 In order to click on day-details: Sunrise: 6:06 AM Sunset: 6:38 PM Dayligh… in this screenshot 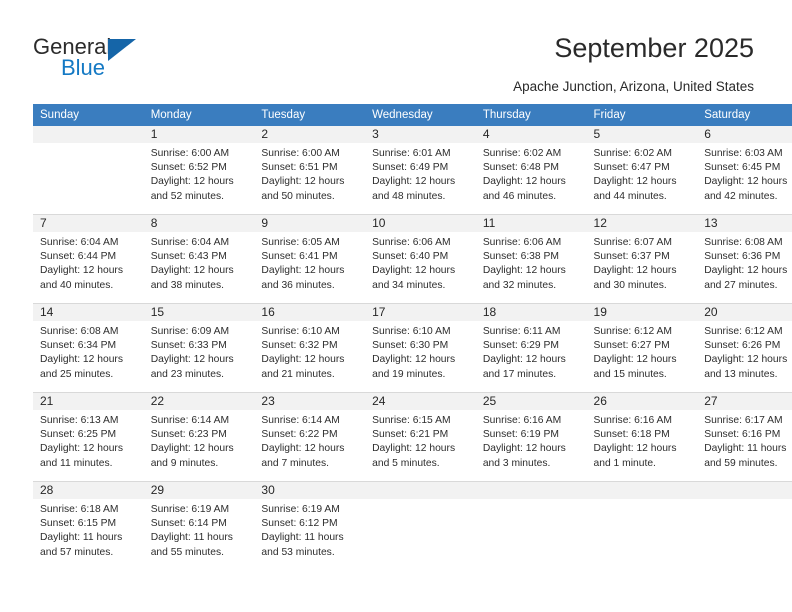, I will do `click(531, 262)`.